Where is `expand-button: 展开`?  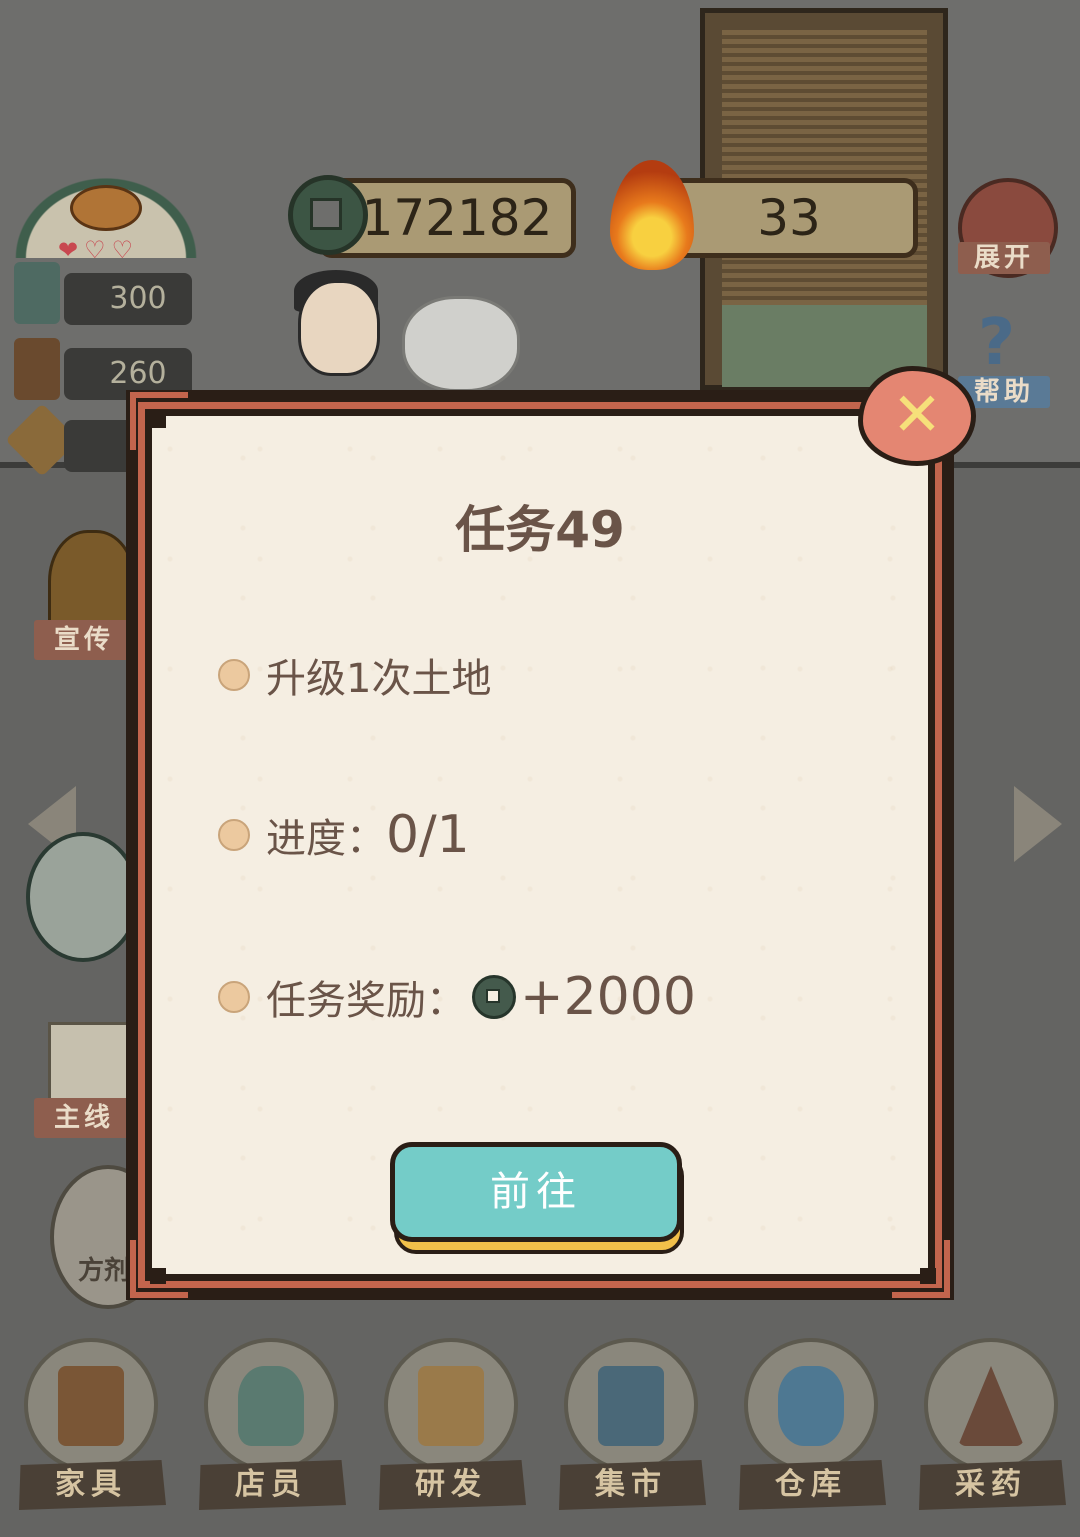 expand-button: 展开 is located at coordinates (1004, 258).